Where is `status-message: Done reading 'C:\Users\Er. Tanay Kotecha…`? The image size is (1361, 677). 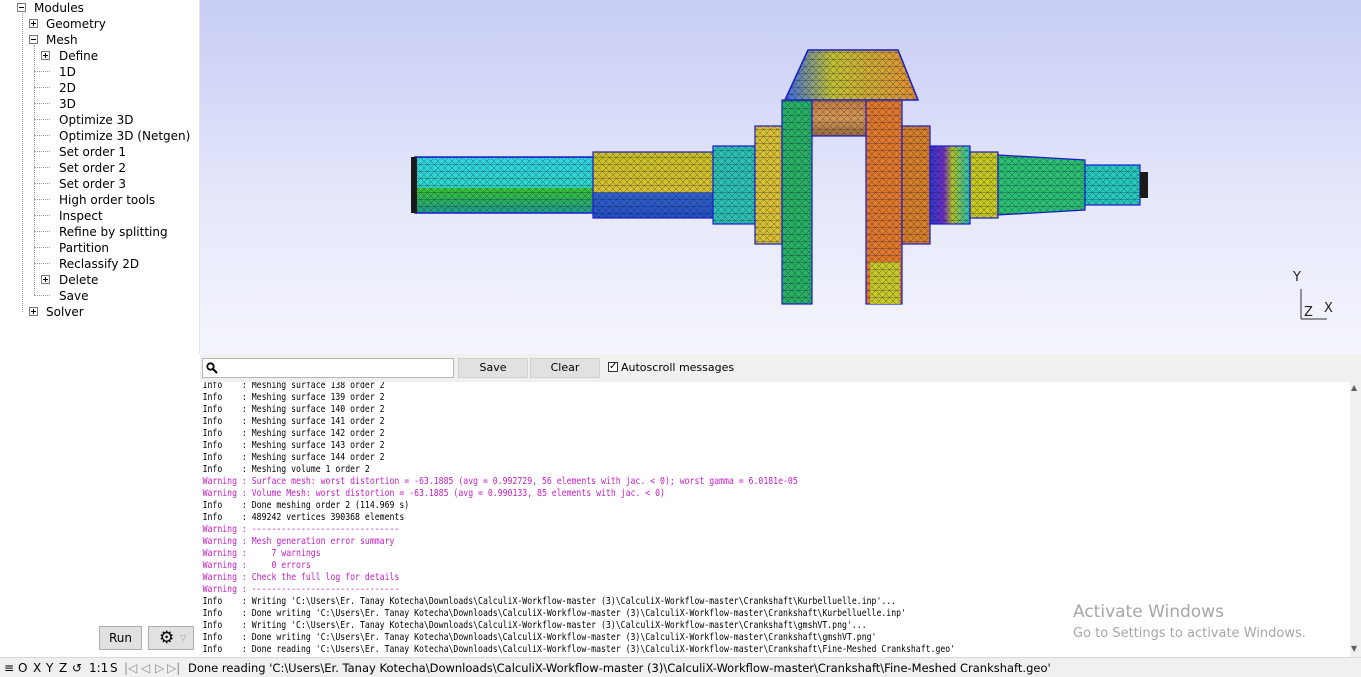 status-message: Done reading 'C:\Users\Er. Tanay Kotecha… is located at coordinates (619, 668).